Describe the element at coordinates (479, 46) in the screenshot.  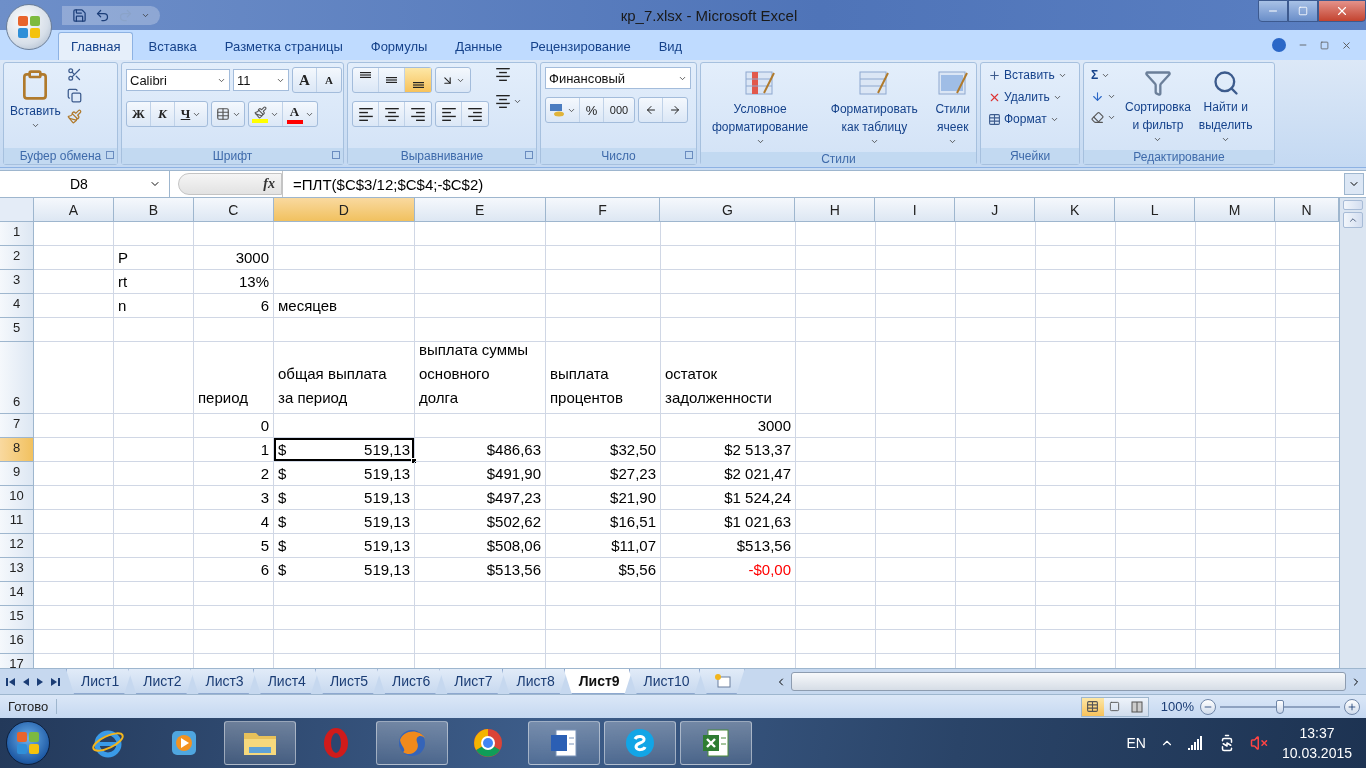
I see `ribbon-tab: Данные` at that location.